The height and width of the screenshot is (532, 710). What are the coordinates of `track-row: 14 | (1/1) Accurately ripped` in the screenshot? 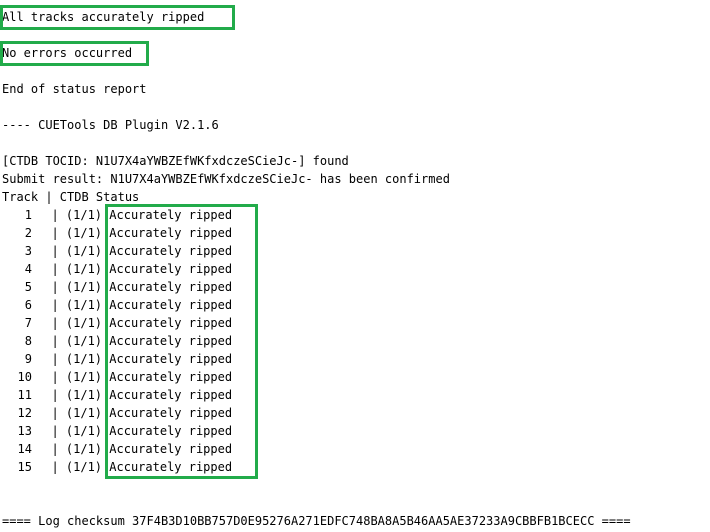 It's located at (117, 449).